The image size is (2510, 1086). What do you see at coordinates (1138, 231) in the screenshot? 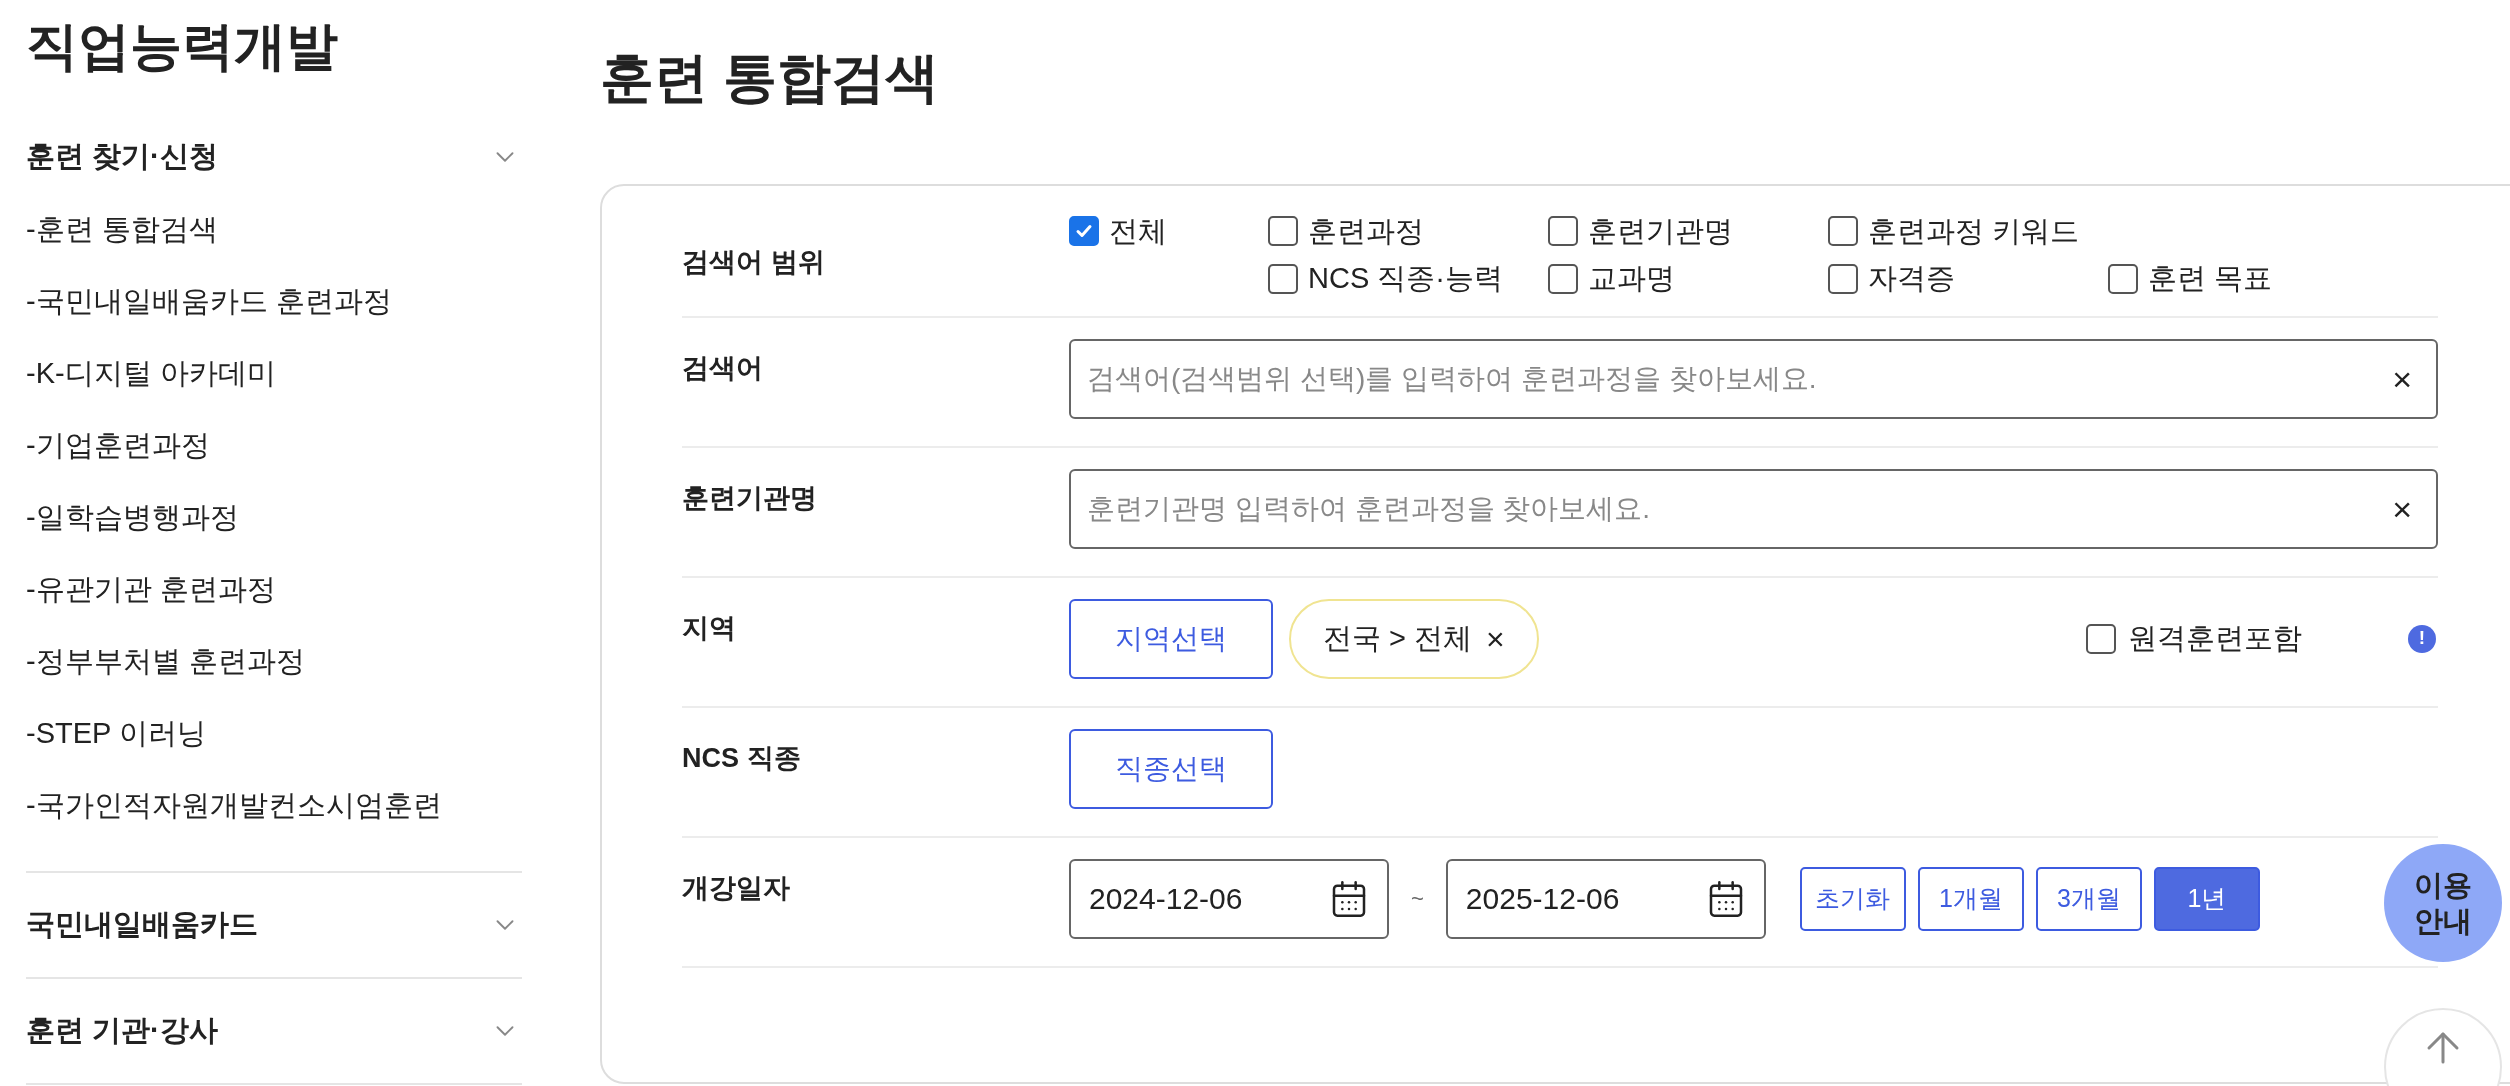
I see `checkbox-label: 전체` at bounding box center [1138, 231].